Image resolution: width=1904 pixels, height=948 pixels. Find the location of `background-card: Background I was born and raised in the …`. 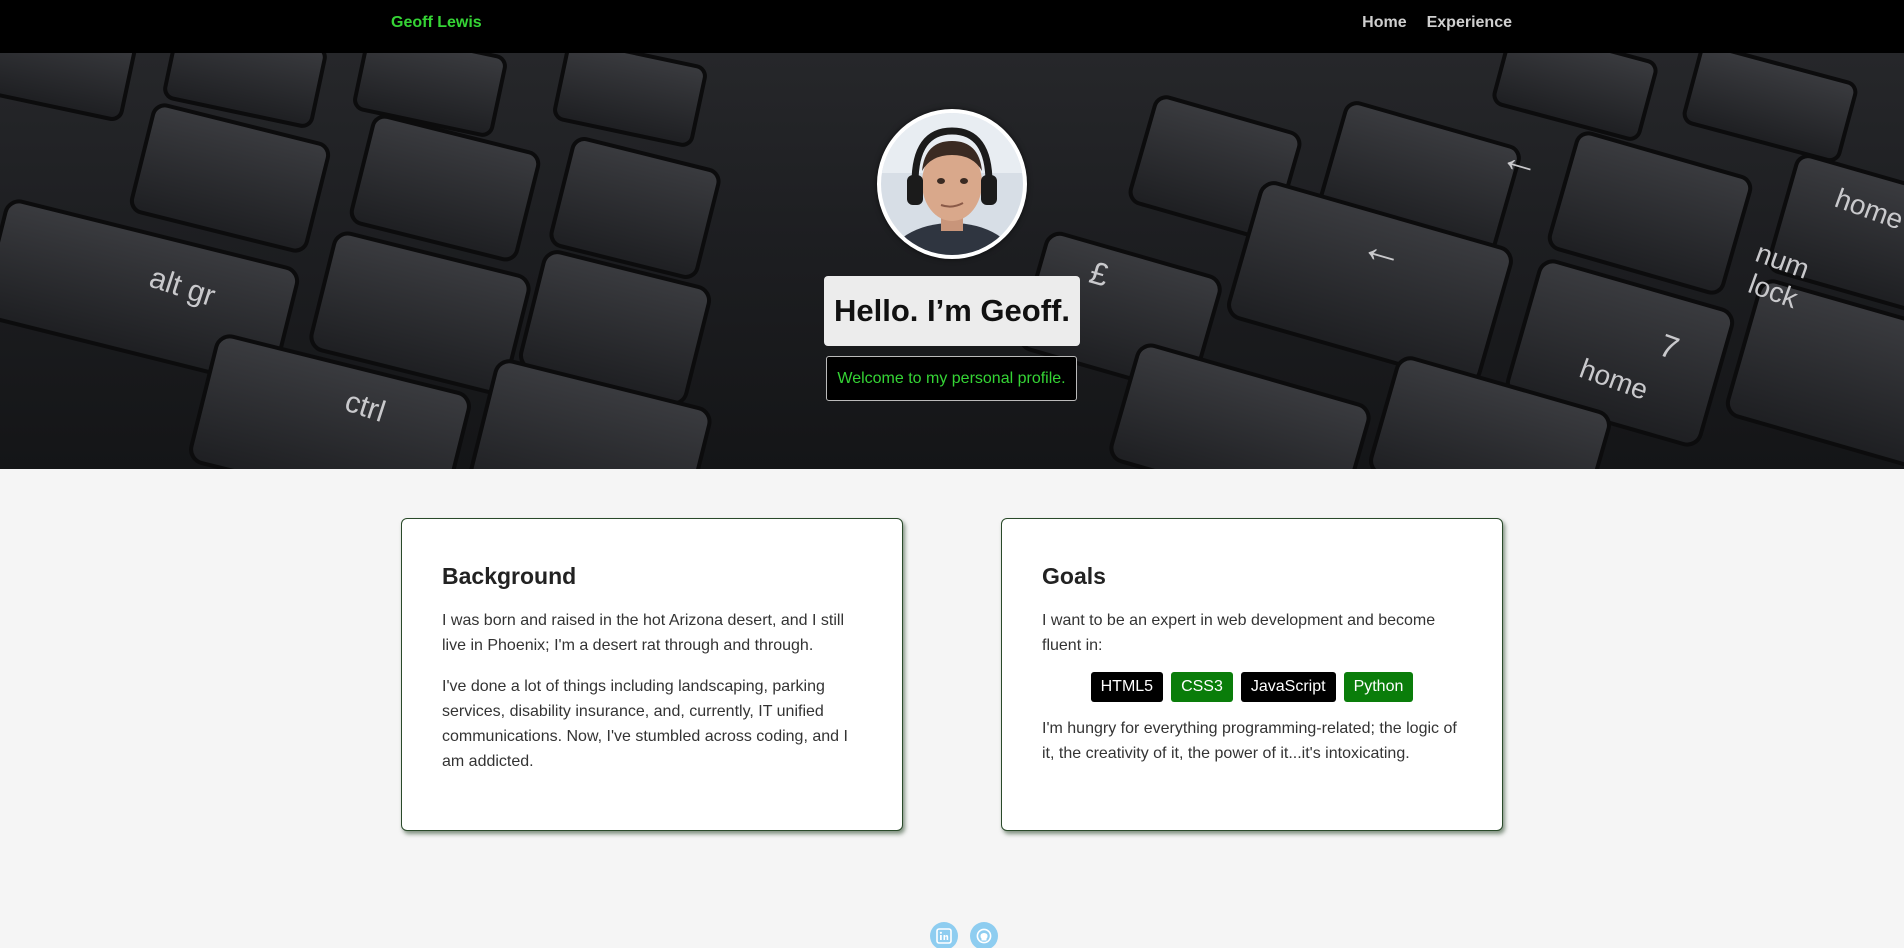

background-card: Background I was born and raised in the … is located at coordinates (652, 674).